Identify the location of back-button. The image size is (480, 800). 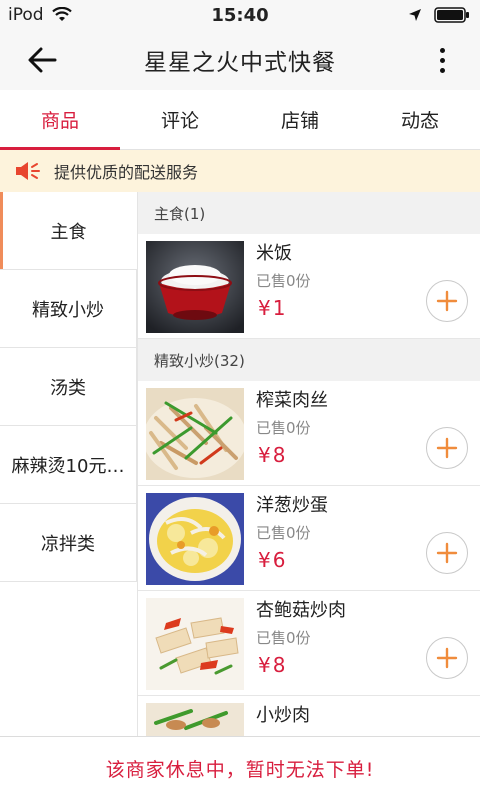
(42, 60).